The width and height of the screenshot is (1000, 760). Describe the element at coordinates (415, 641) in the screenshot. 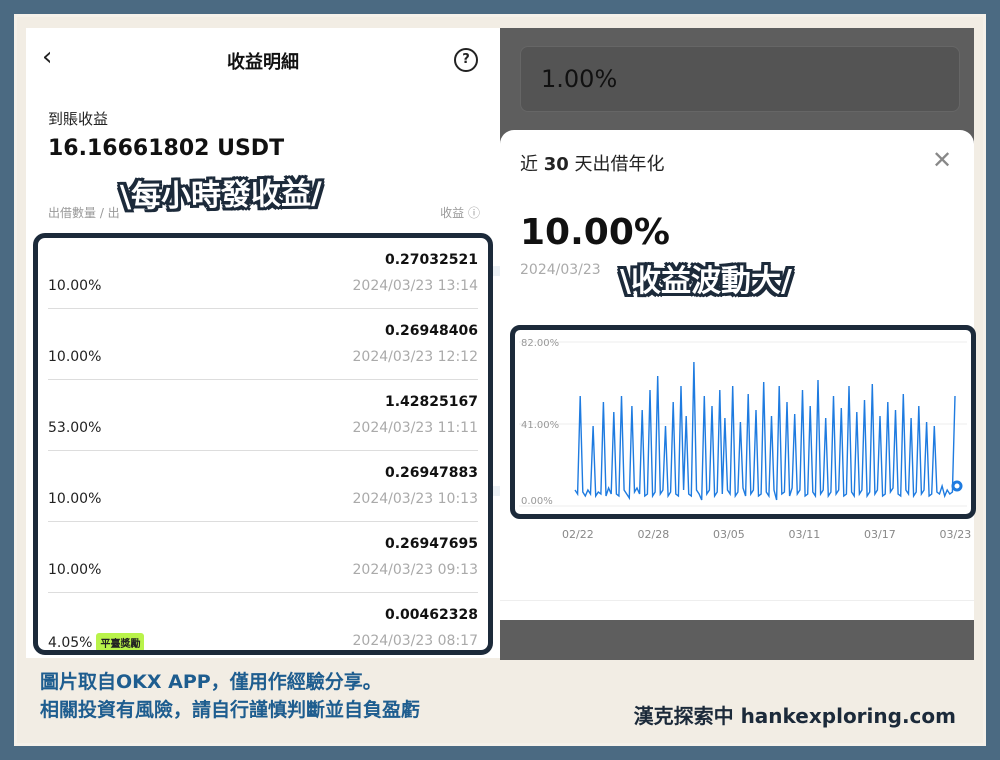

I see `timestamp: 2024/03/23 08:17` at that location.